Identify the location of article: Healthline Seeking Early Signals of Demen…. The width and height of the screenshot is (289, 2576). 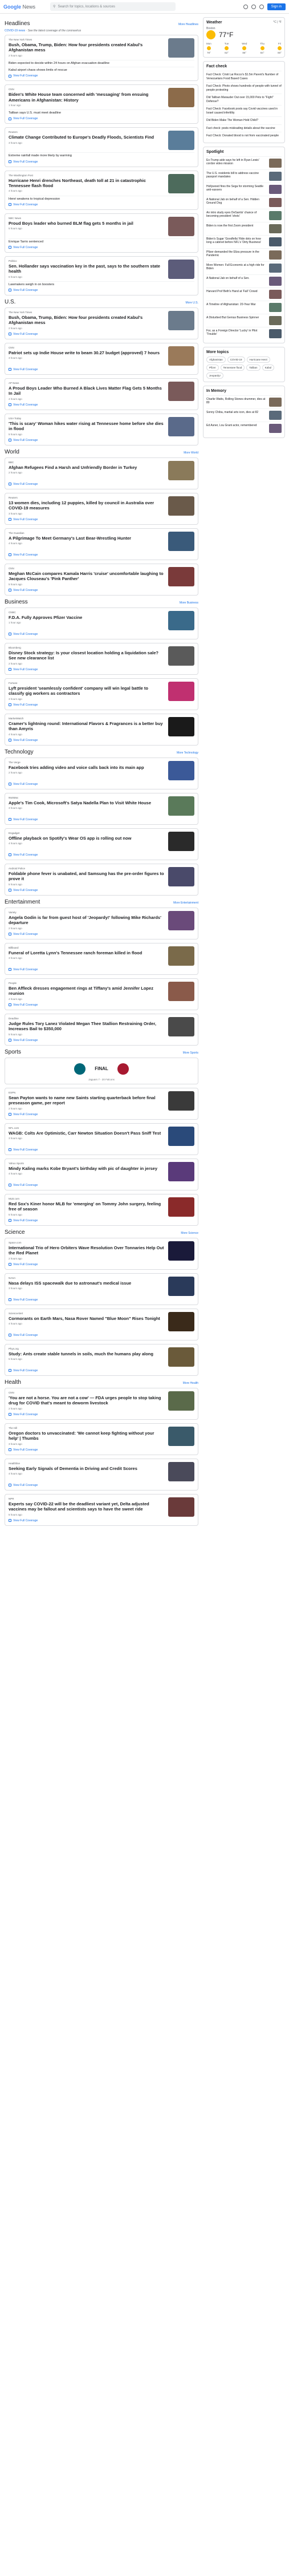
(102, 1471).